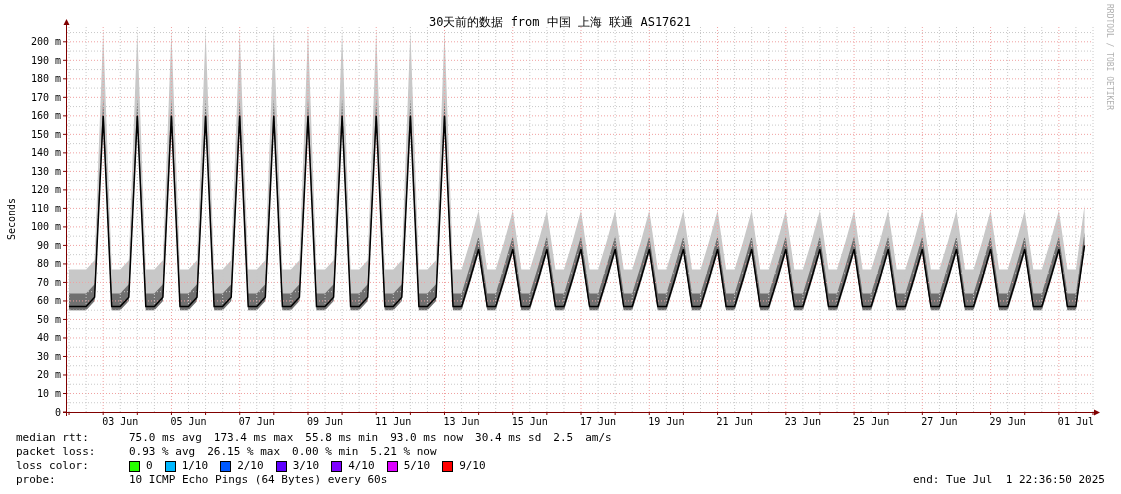 Image resolution: width=1121 pixels, height=494 pixels. Describe the element at coordinates (48, 301) in the screenshot. I see `tick-label: 60 m` at that location.